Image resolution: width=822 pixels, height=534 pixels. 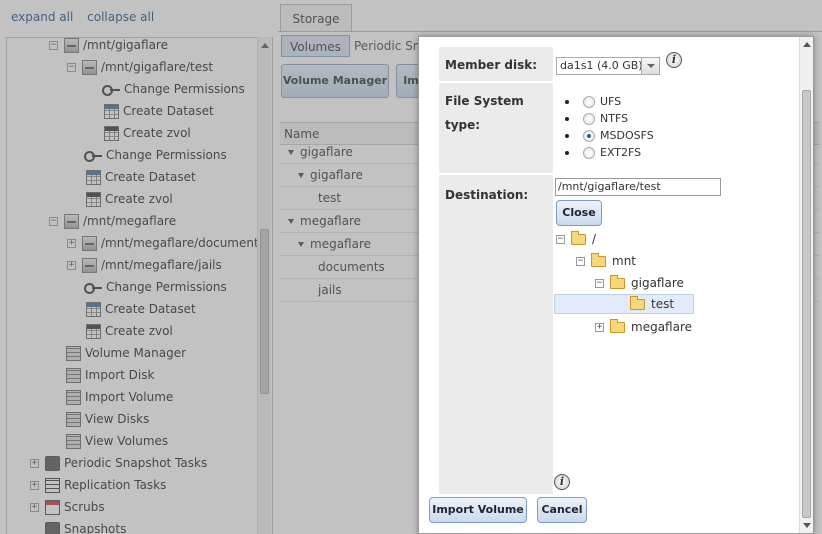 I want to click on tree-item-mnt-megaflare-document: + /mnt/megaflare/document, so click(x=163, y=243).